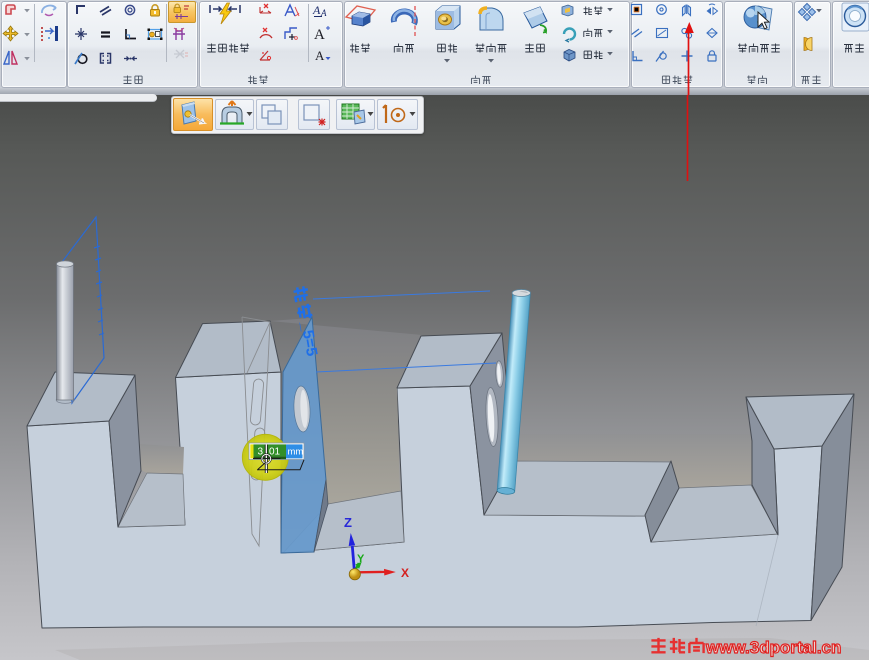 This screenshot has width=869, height=660. What do you see at coordinates (361, 559) in the screenshot?
I see `svg-text: Y` at bounding box center [361, 559].